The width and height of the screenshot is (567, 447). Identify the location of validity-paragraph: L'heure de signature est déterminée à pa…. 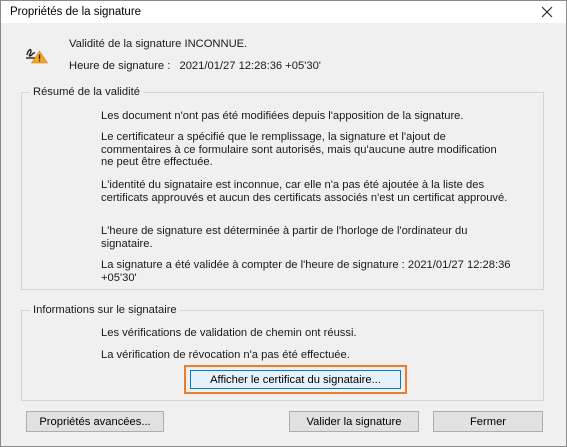
(284, 237).